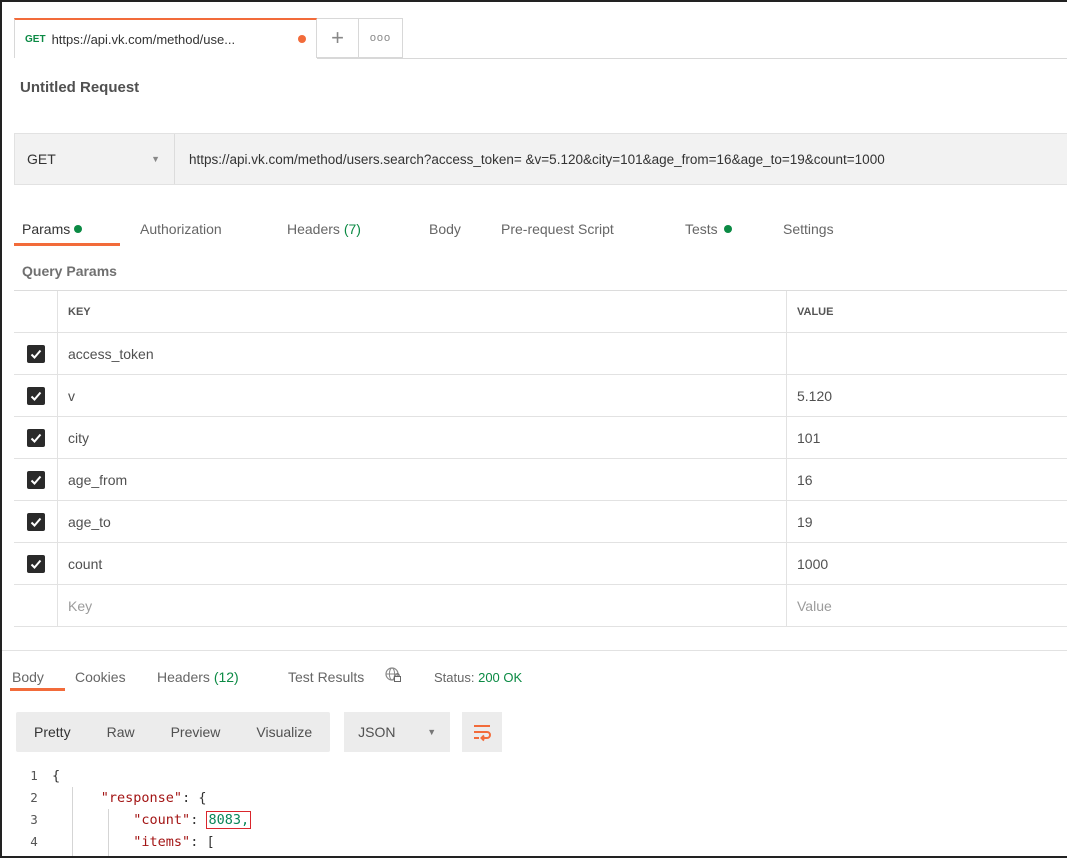 The height and width of the screenshot is (858, 1067). I want to click on preview-button: Preview, so click(196, 732).